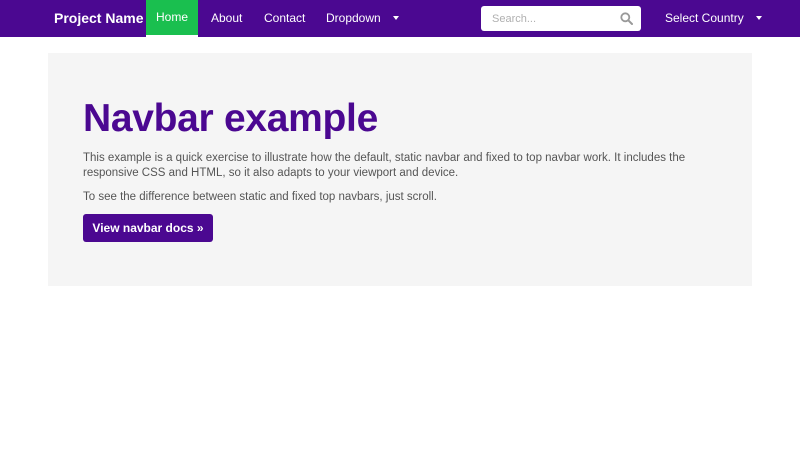 The height and width of the screenshot is (450, 800). I want to click on search-box, so click(561, 18).